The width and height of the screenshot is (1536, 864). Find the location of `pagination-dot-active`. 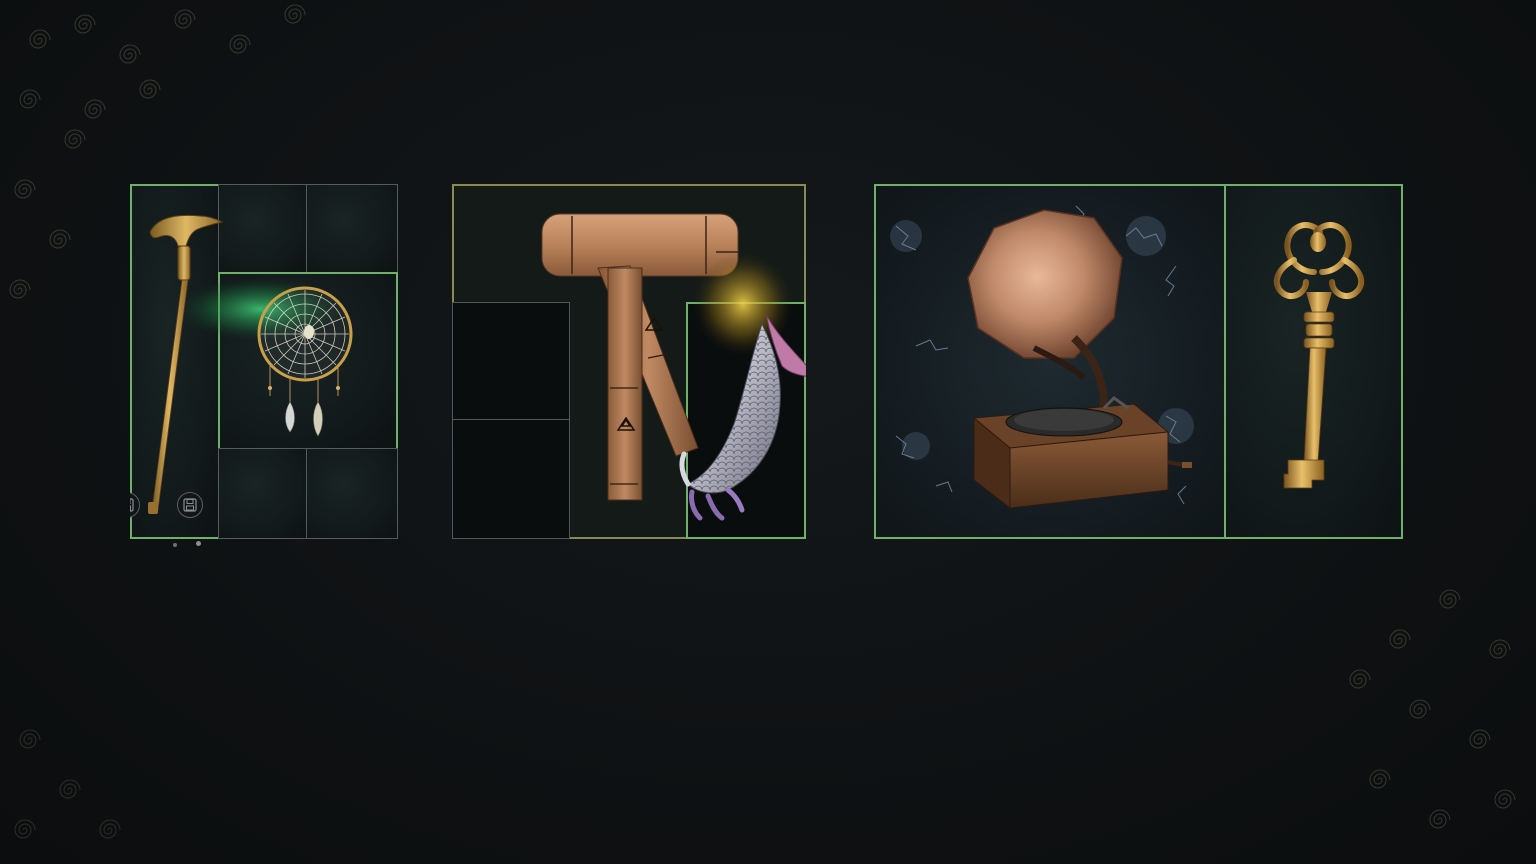

pagination-dot-active is located at coordinates (198, 543).